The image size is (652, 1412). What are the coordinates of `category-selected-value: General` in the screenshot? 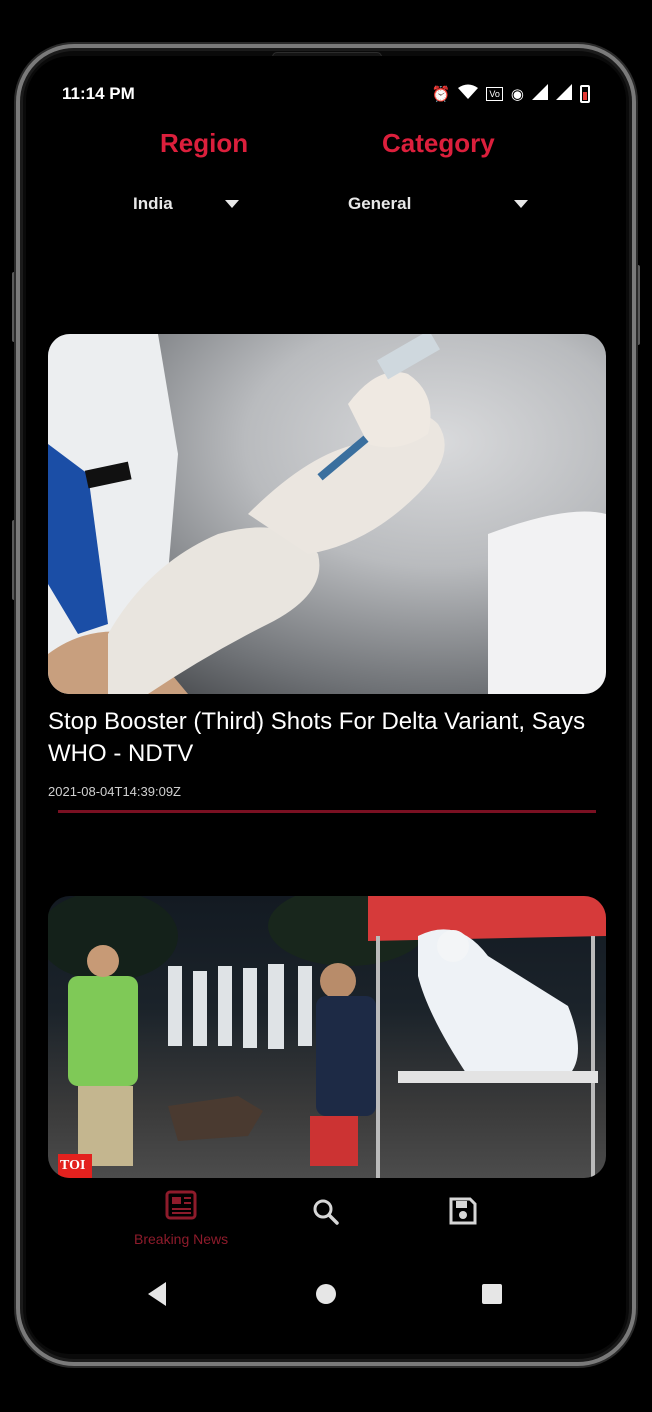 It's located at (380, 203).